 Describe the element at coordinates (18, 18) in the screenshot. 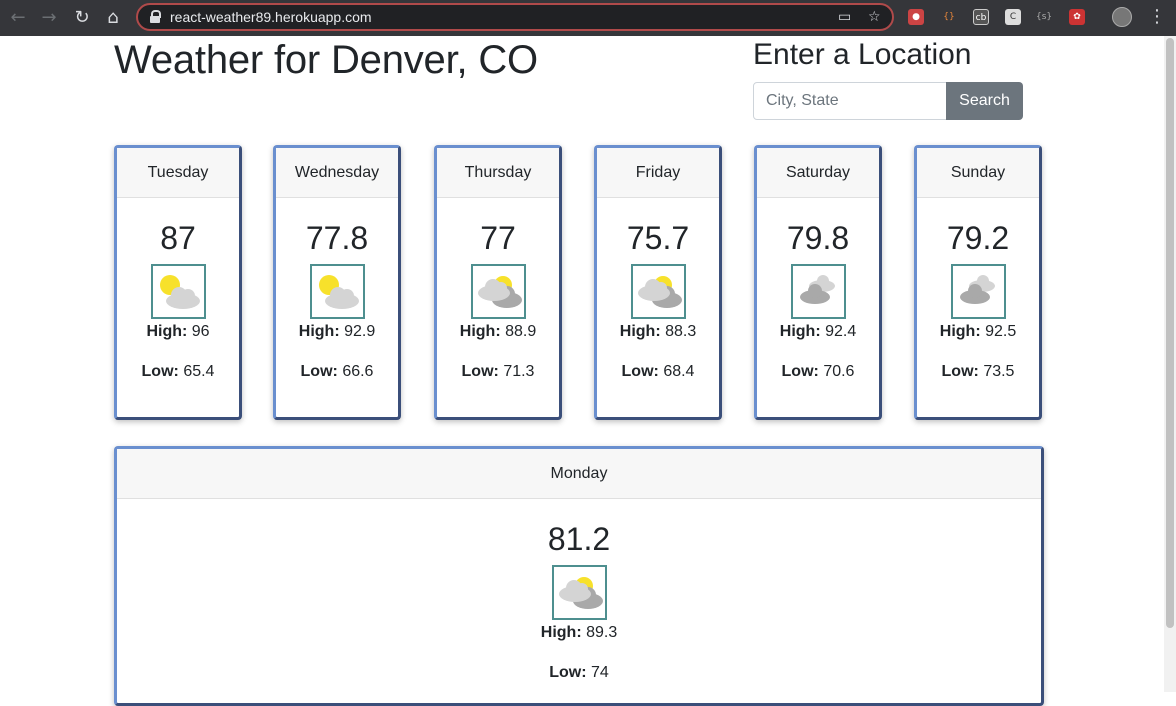

I see `back-arrow-icon: ←` at that location.